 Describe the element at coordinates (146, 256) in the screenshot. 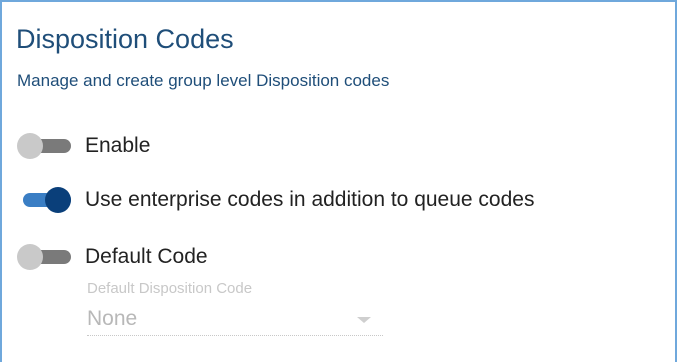

I see `default-code-toggle-label: Default Code` at that location.